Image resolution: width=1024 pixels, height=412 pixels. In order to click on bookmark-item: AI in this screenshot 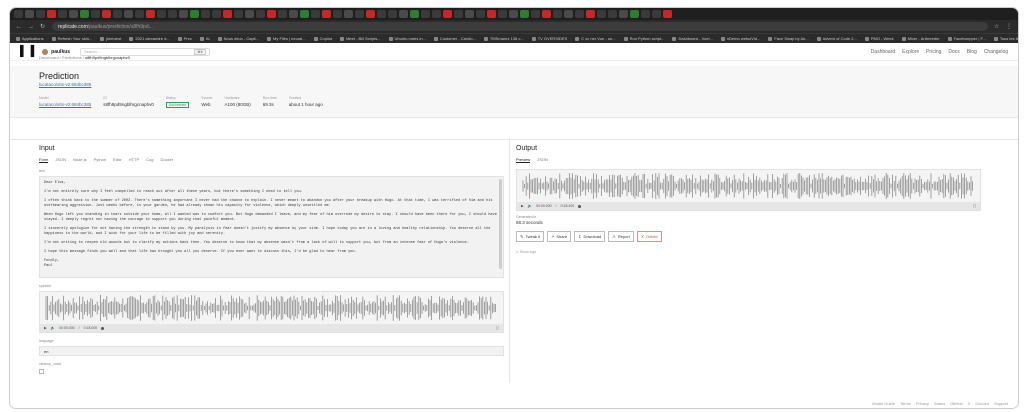, I will do `click(204, 38)`.